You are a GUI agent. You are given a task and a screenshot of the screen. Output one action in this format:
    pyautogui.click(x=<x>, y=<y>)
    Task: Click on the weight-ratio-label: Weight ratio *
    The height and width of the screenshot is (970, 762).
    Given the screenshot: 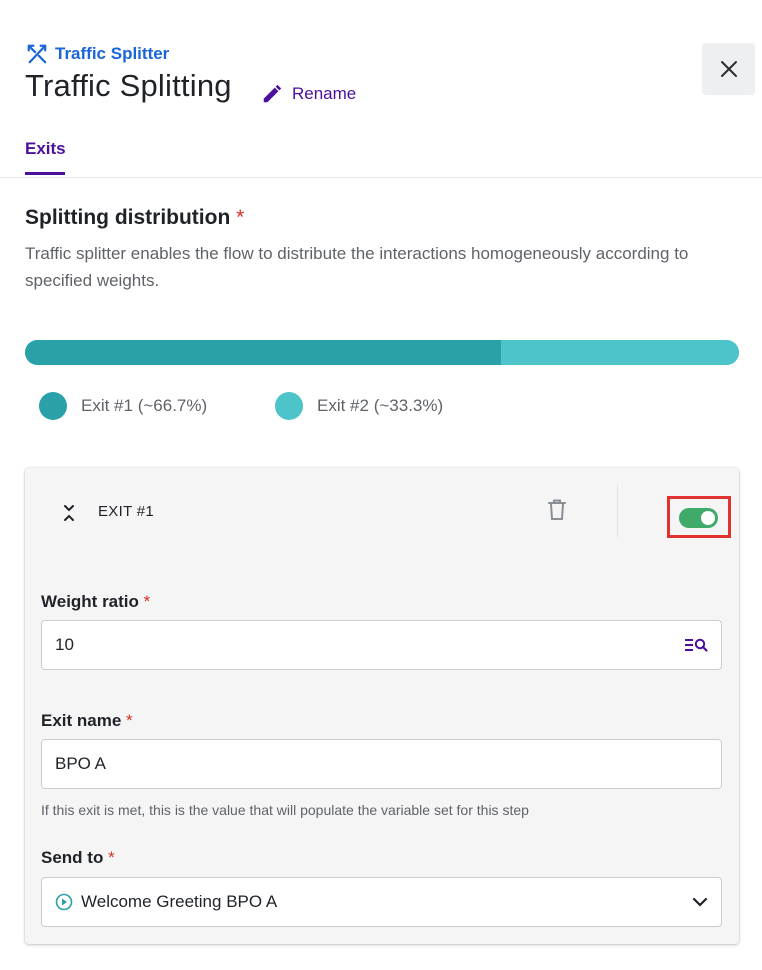 What is the action you would take?
    pyautogui.click(x=95, y=602)
    